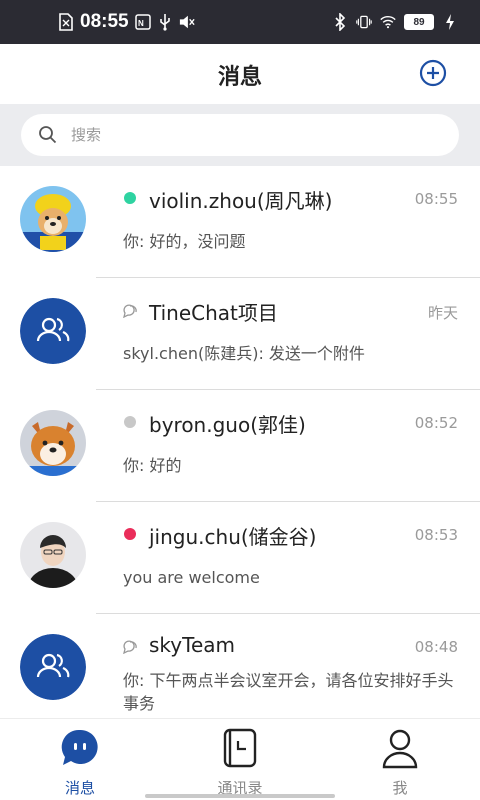 This screenshot has height=800, width=480. Describe the element at coordinates (233, 537) in the screenshot. I see `conversation-name: jingu.chu(储金谷)` at that location.